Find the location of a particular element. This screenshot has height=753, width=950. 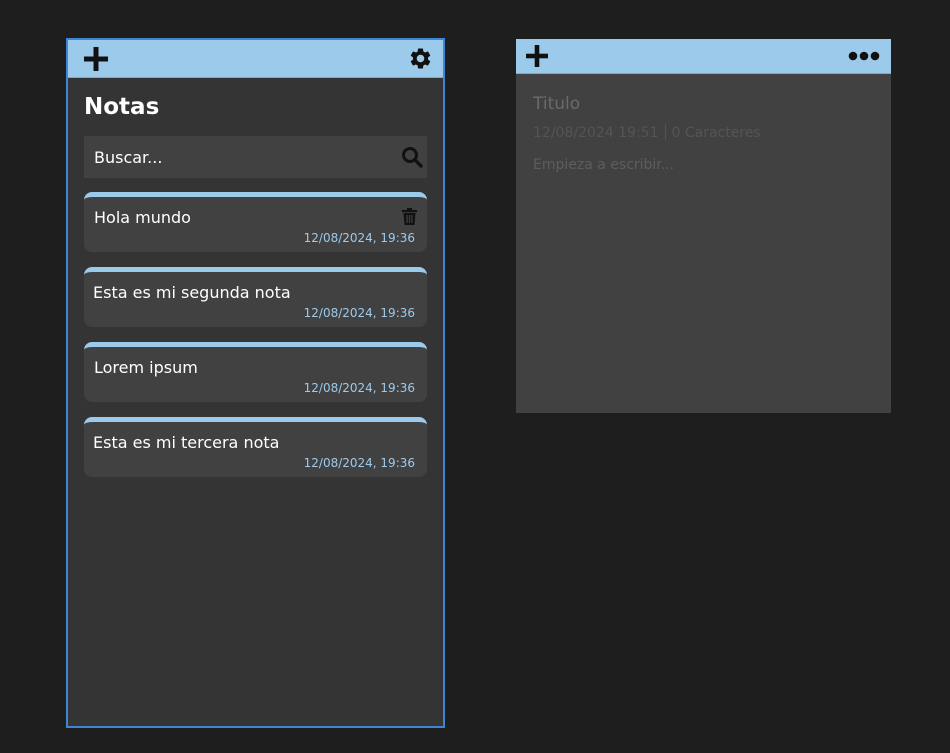

more-horizontal-icon is located at coordinates (864, 56).